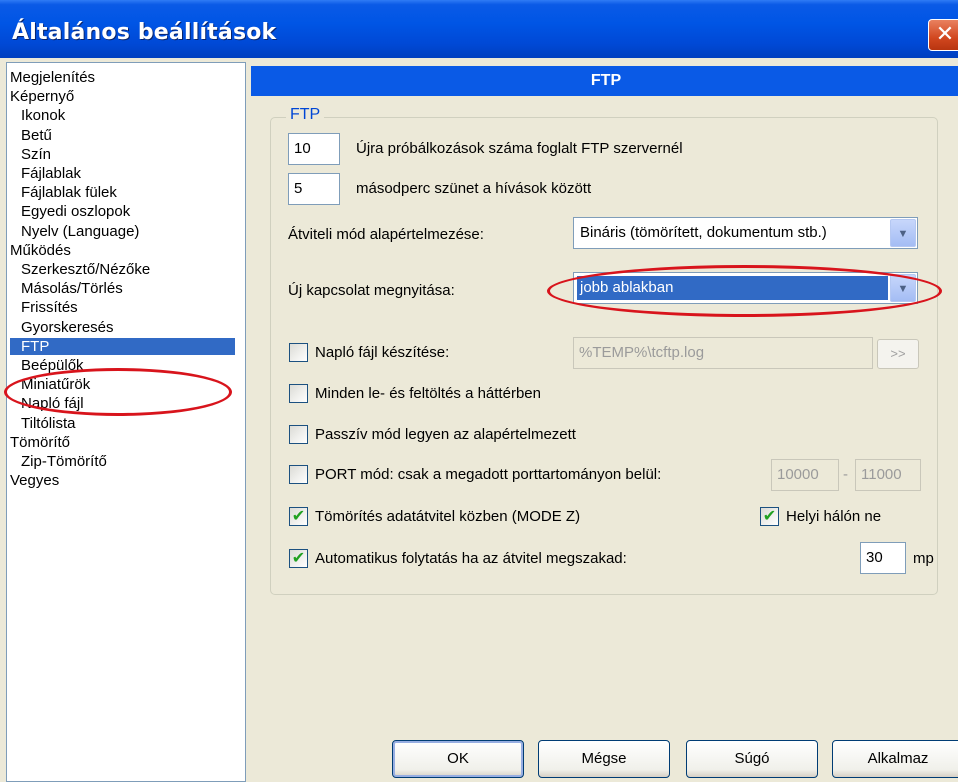 This screenshot has height=782, width=958. What do you see at coordinates (448, 516) in the screenshot?
I see `compression-label: Tömörítés adatátvitel közben (MODE Z)` at bounding box center [448, 516].